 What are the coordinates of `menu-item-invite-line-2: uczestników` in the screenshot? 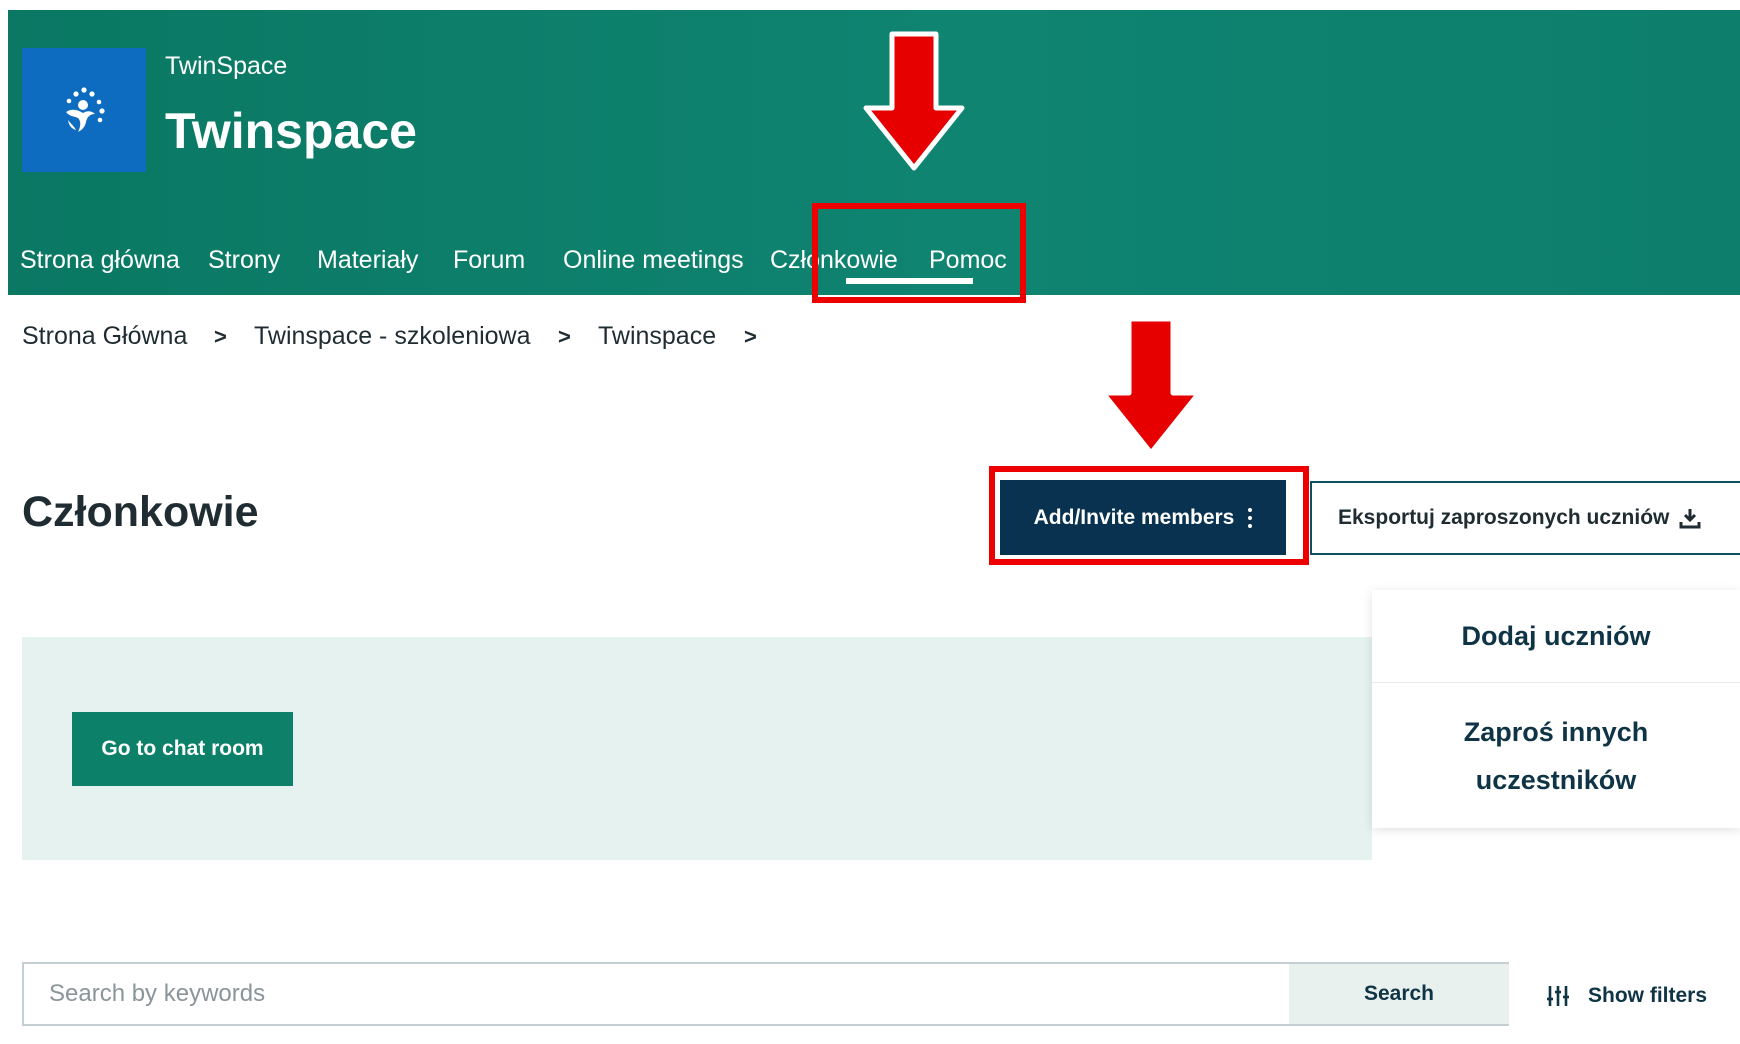 It's located at (1556, 780).